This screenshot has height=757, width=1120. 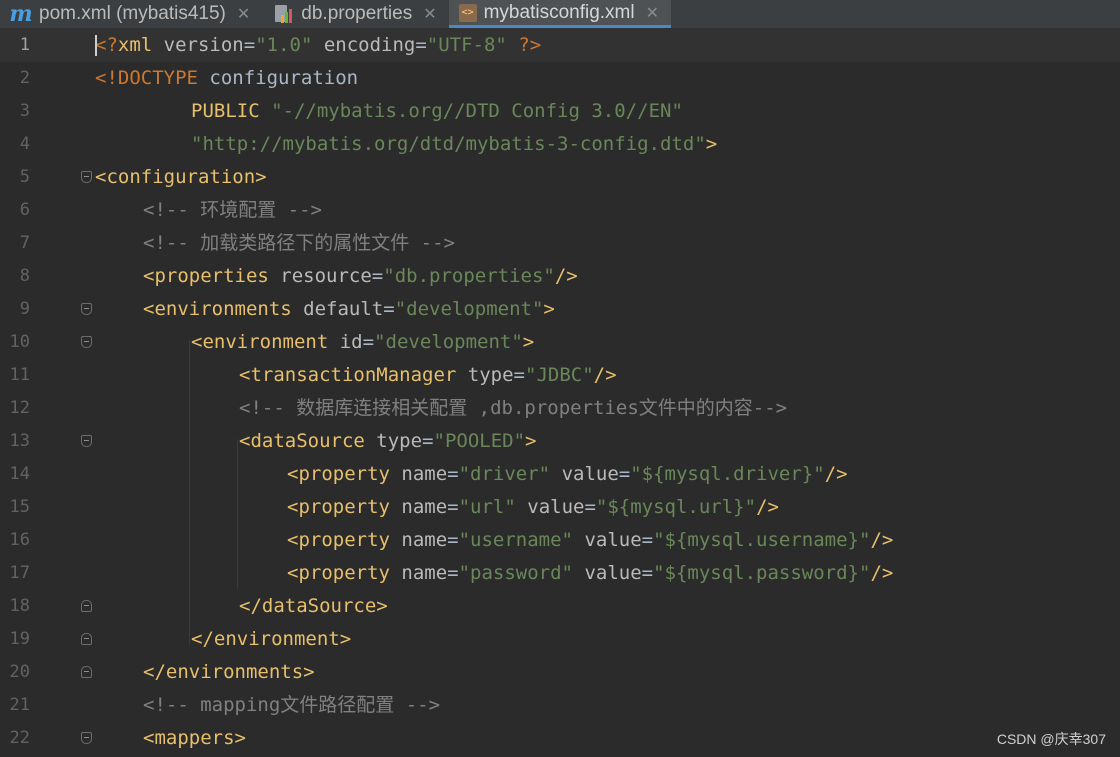 What do you see at coordinates (477, 111) in the screenshot?
I see `token-val: "-//mybatis.org//DTD Config 3.0//EN"` at bounding box center [477, 111].